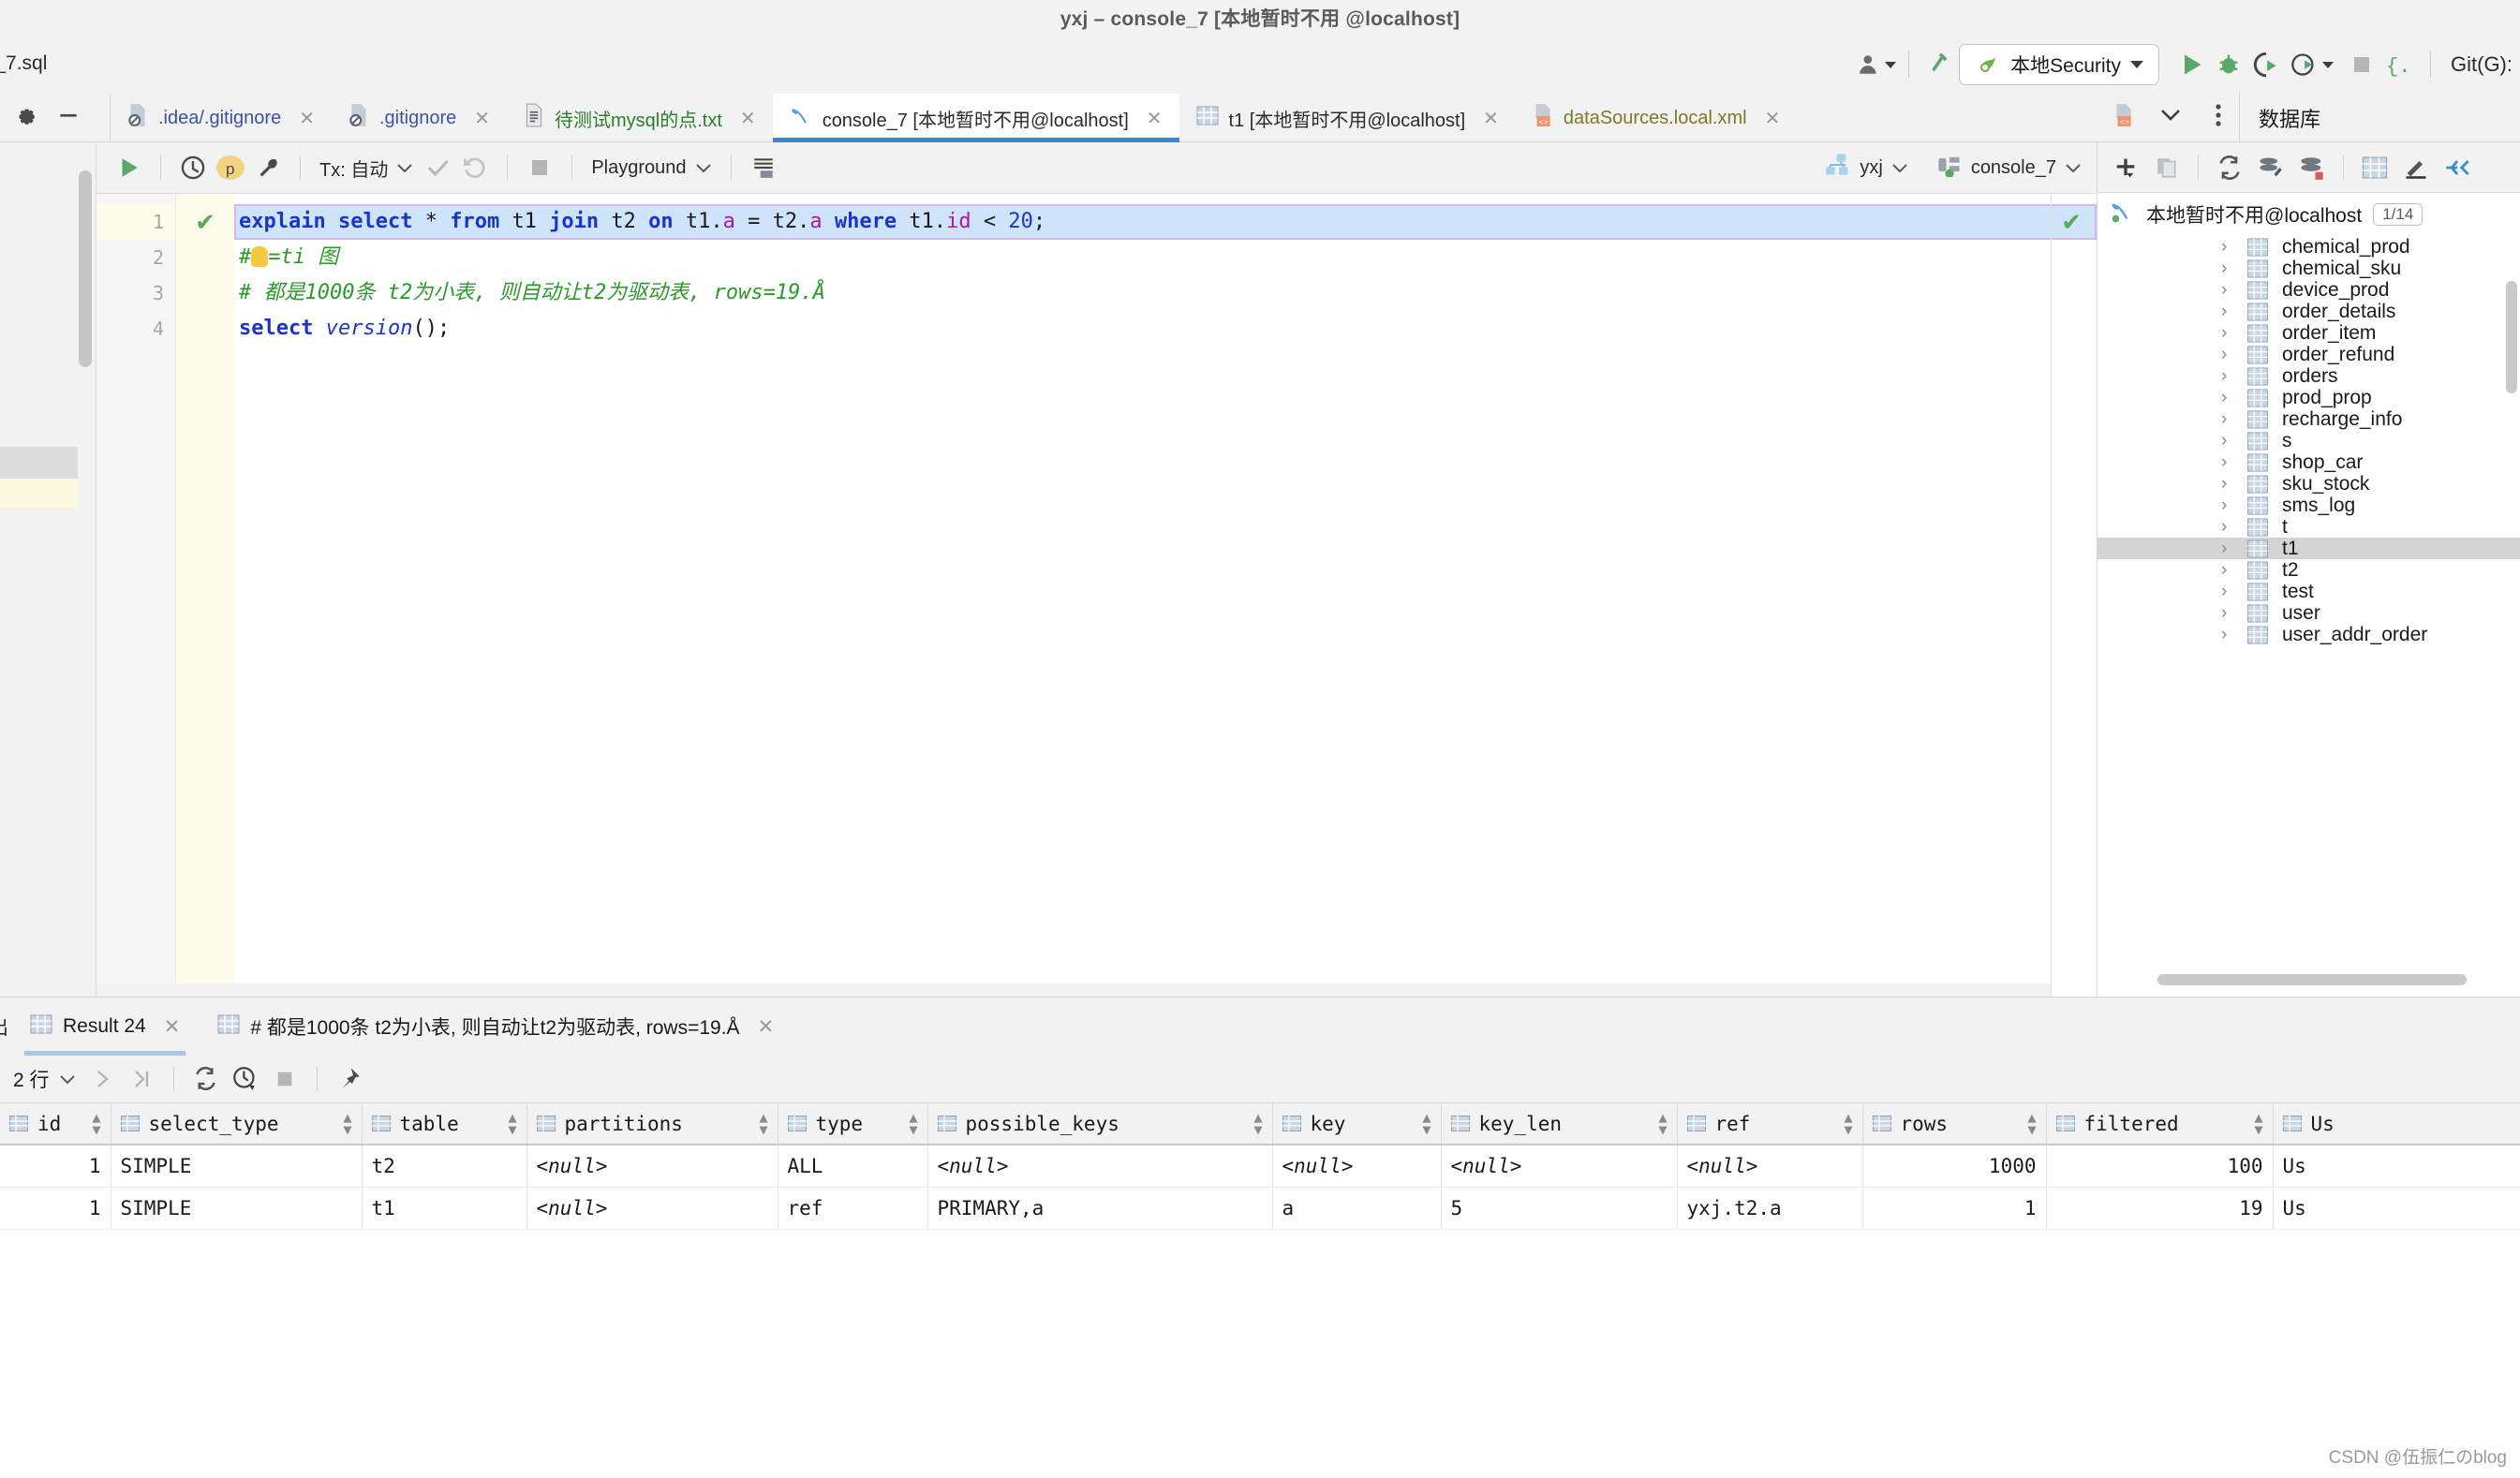 Image resolution: width=2520 pixels, height=1478 pixels. What do you see at coordinates (652, 1167) in the screenshot?
I see `cell-partitions: <null>` at bounding box center [652, 1167].